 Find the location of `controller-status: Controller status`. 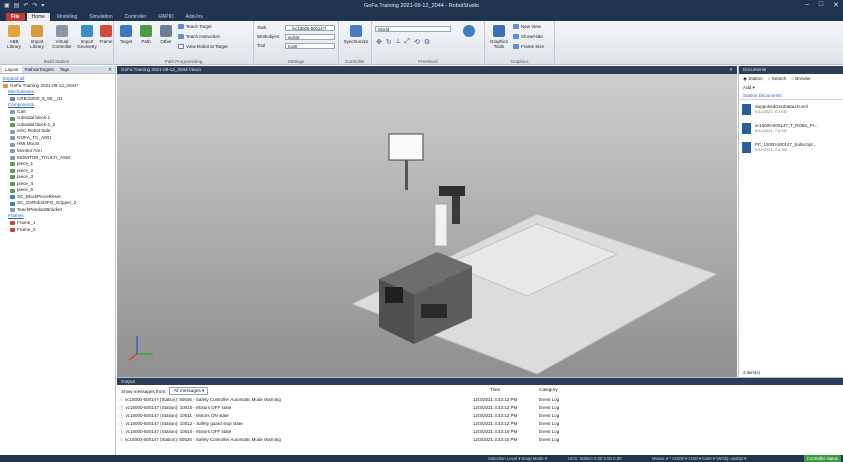

controller-status: Controller status is located at coordinates (822, 458).